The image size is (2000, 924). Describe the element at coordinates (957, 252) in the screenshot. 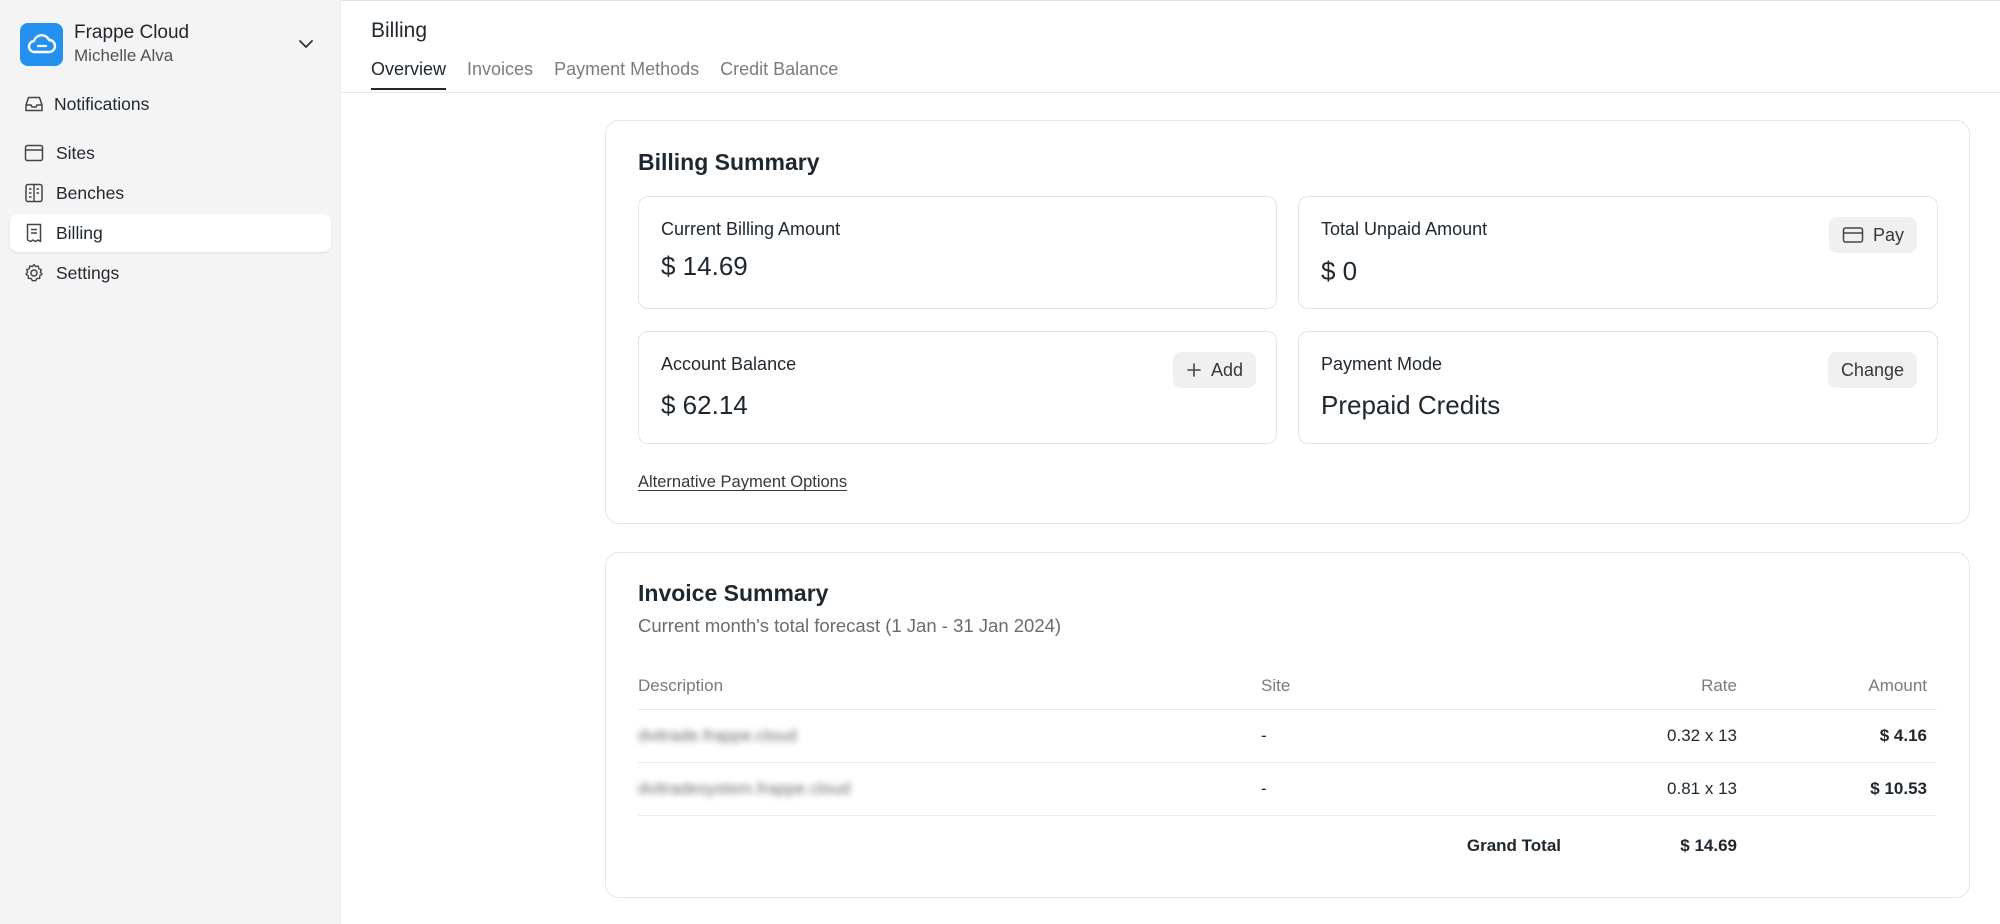

I see `current-billing-stat: Current Billing Amount $ 14.69` at that location.